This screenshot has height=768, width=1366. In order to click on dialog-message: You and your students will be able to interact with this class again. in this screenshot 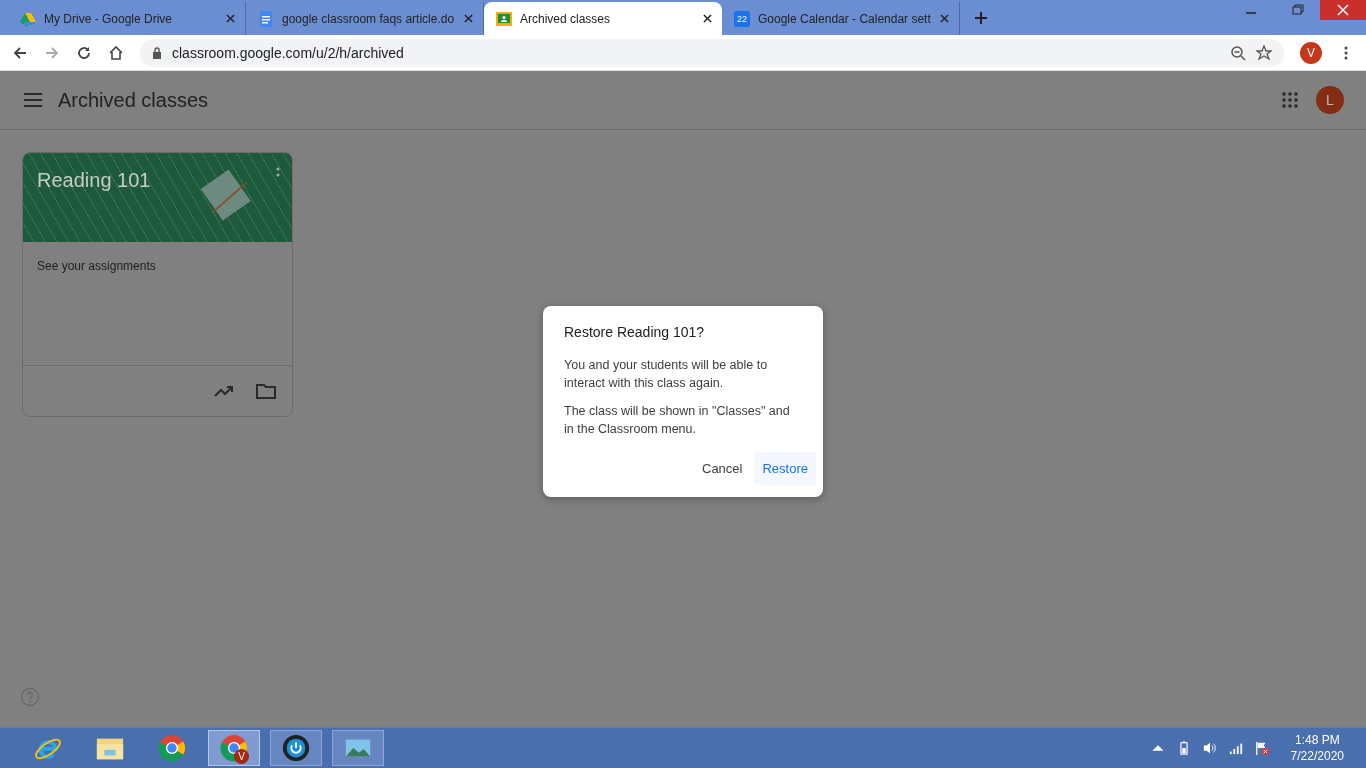, I will do `click(666, 374)`.